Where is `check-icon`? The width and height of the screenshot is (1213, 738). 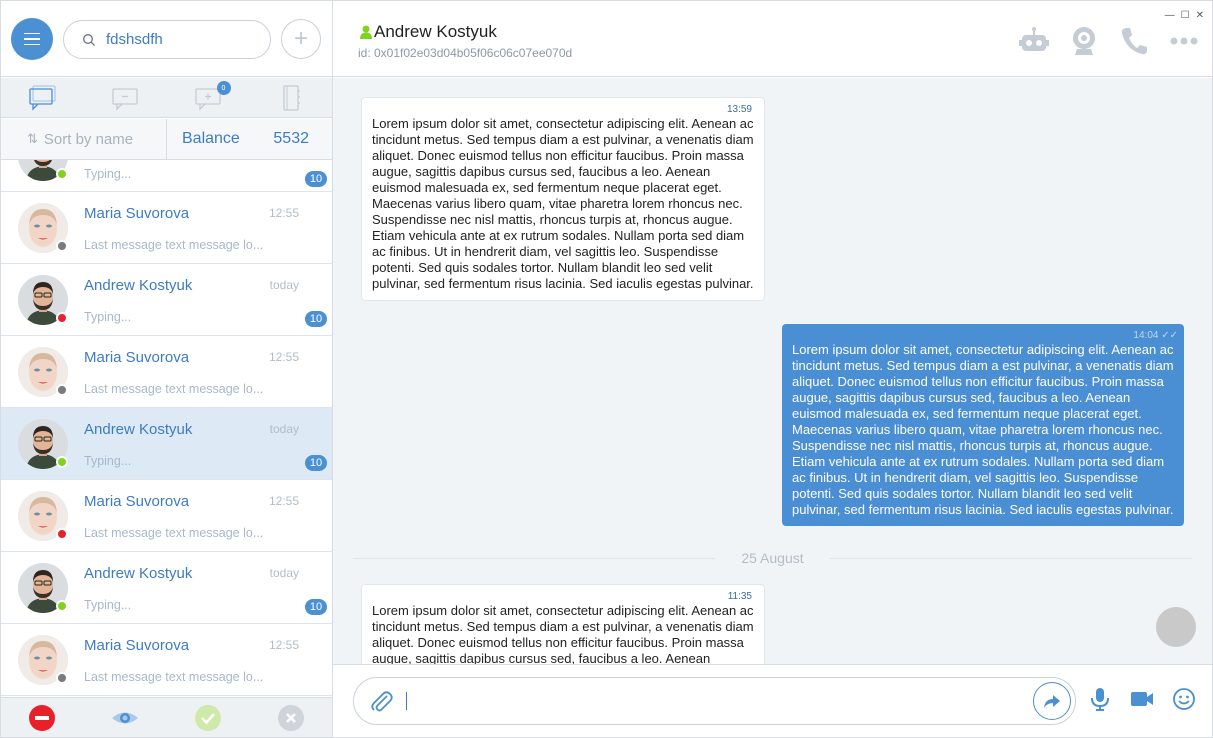
check-icon is located at coordinates (207, 717).